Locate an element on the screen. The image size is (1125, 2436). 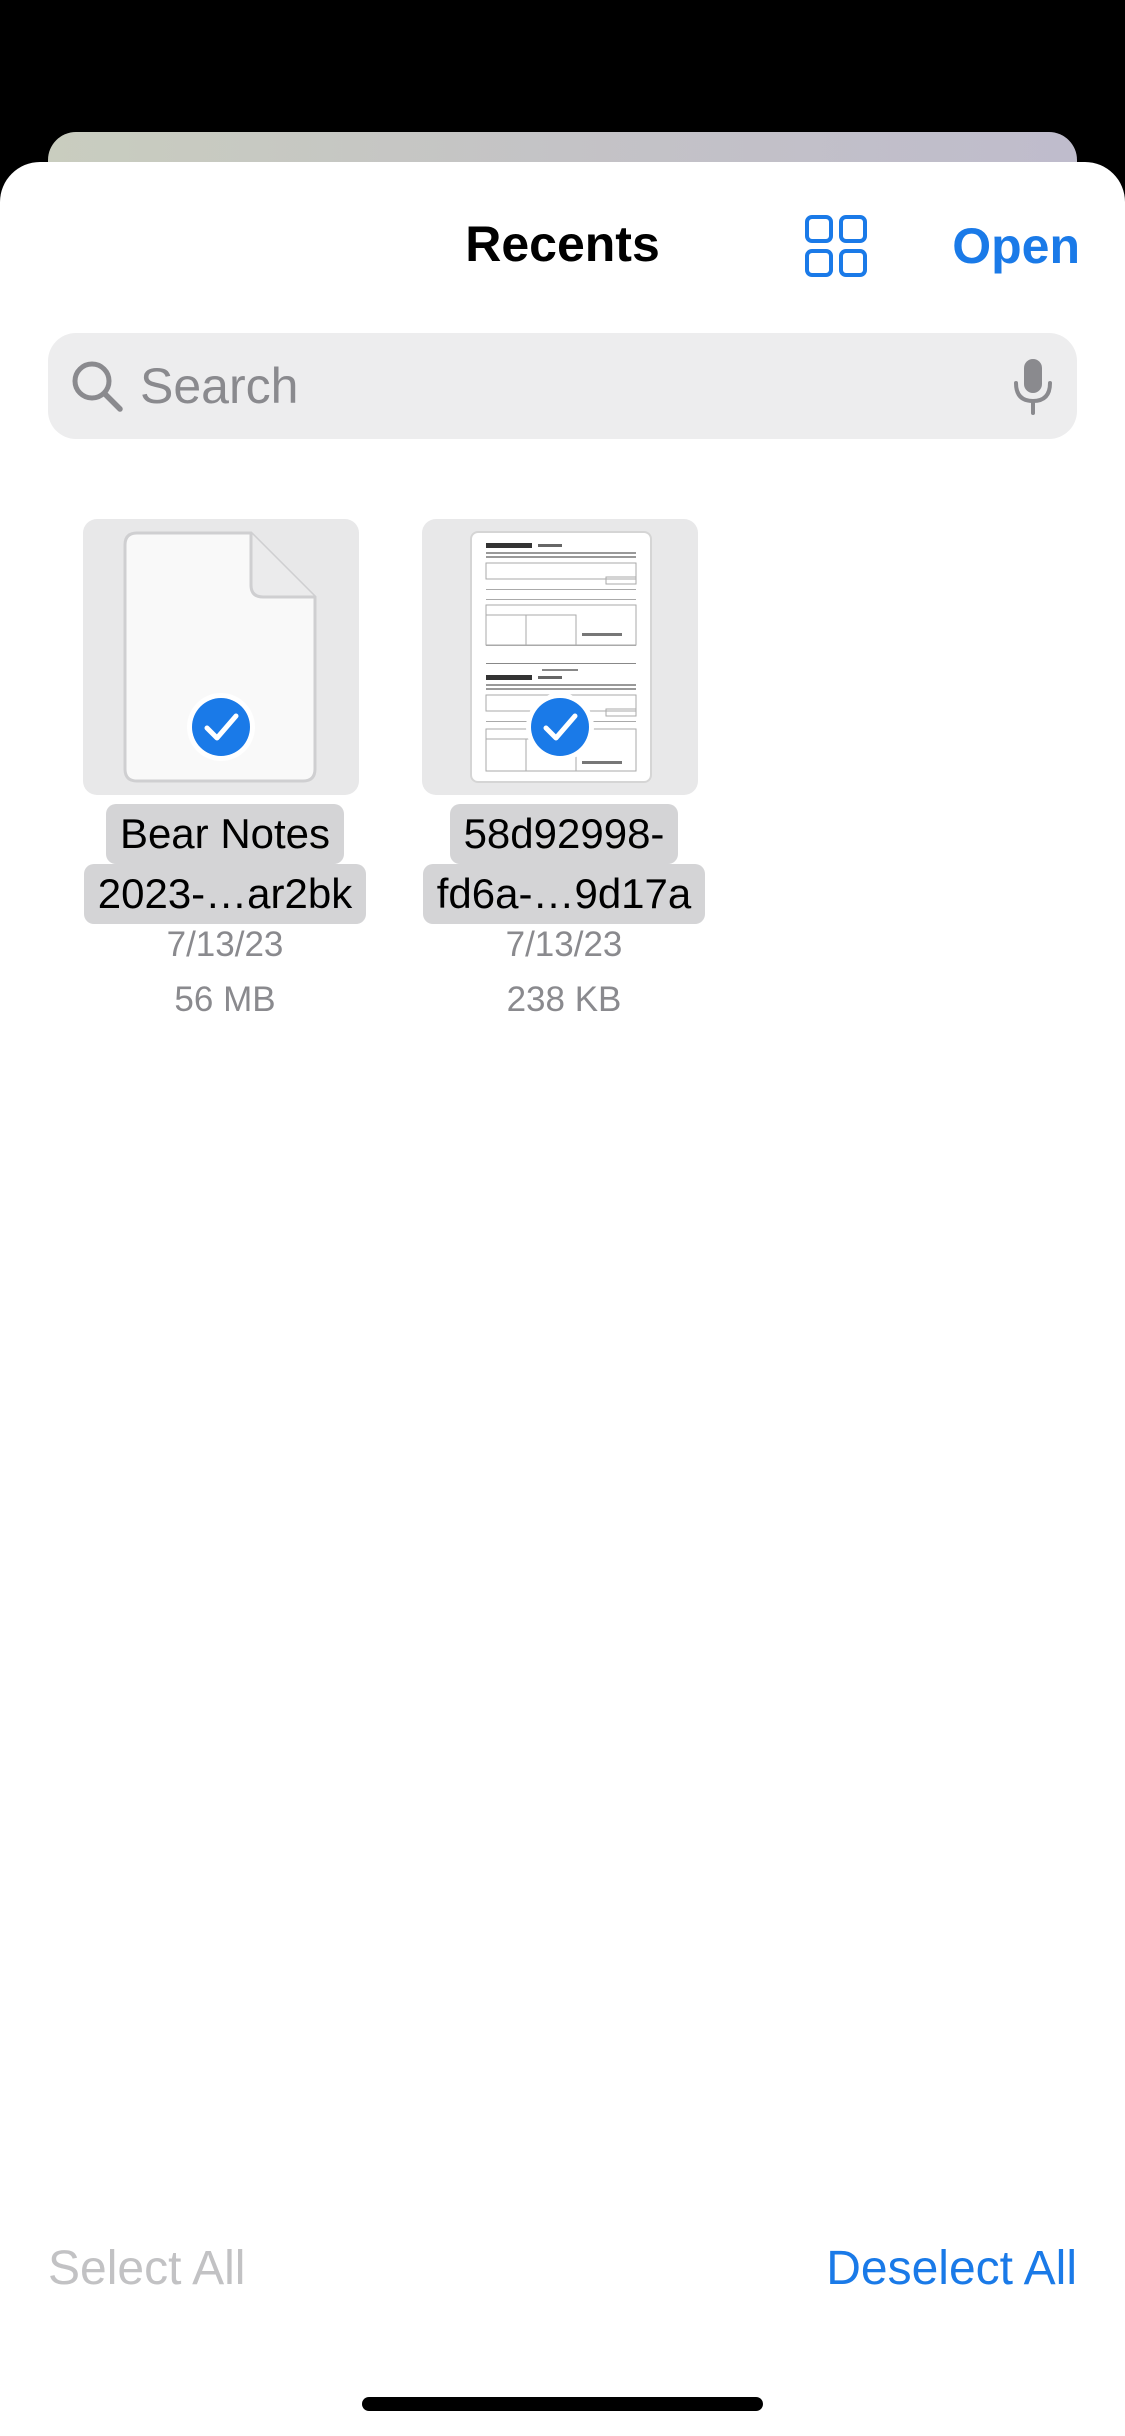
file-name: Bear Notes 2023-…ar2bk is located at coordinates (225, 864).